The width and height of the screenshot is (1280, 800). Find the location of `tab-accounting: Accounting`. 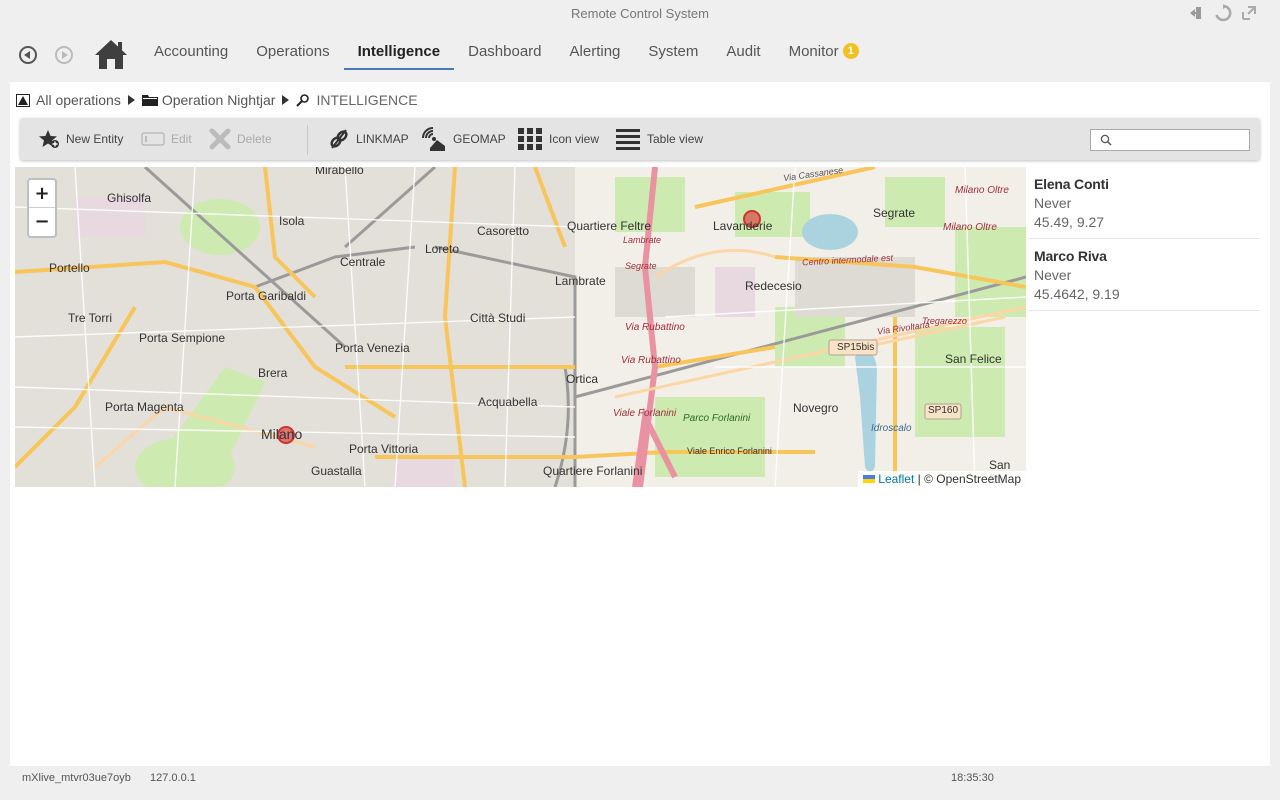

tab-accounting: Accounting is located at coordinates (191, 53).